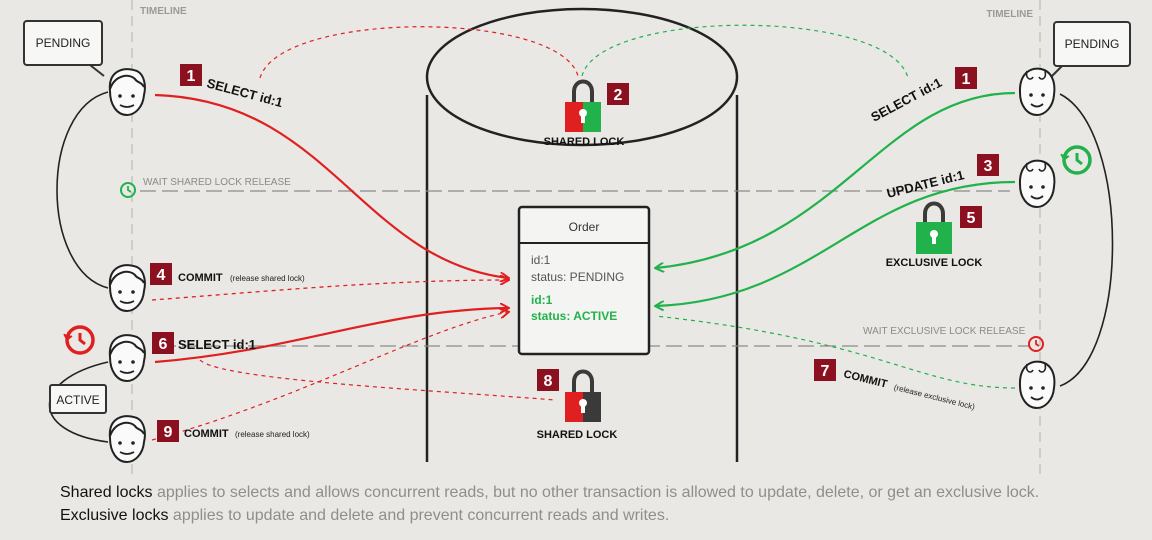 The height and width of the screenshot is (540, 1152). Describe the element at coordinates (934, 397) in the screenshot. I see `step-7-note: (release exclusive lock)` at that location.